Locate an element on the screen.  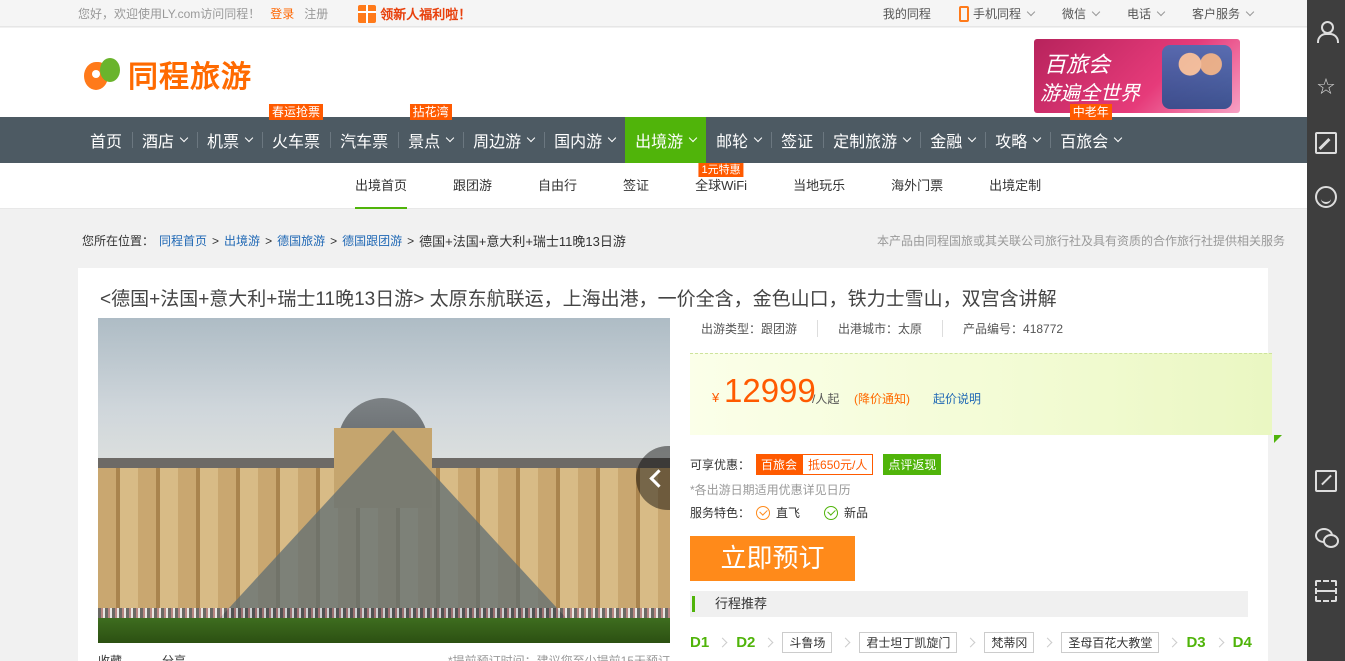
banner-line1: 百旅会 is located at coordinates (1077, 65).